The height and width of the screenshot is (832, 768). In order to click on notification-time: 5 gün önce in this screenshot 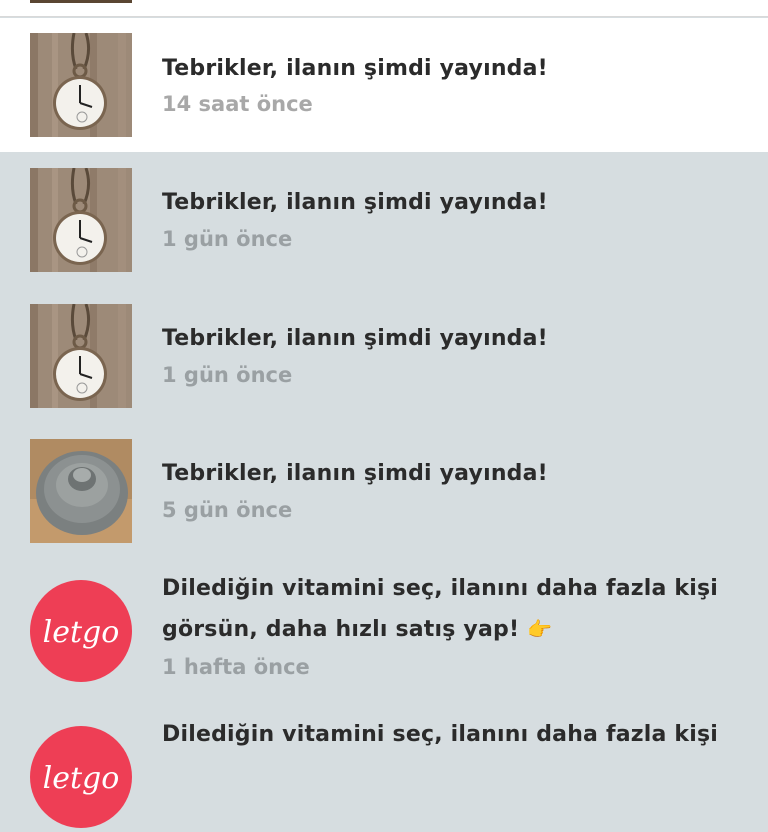, I will do `click(227, 510)`.